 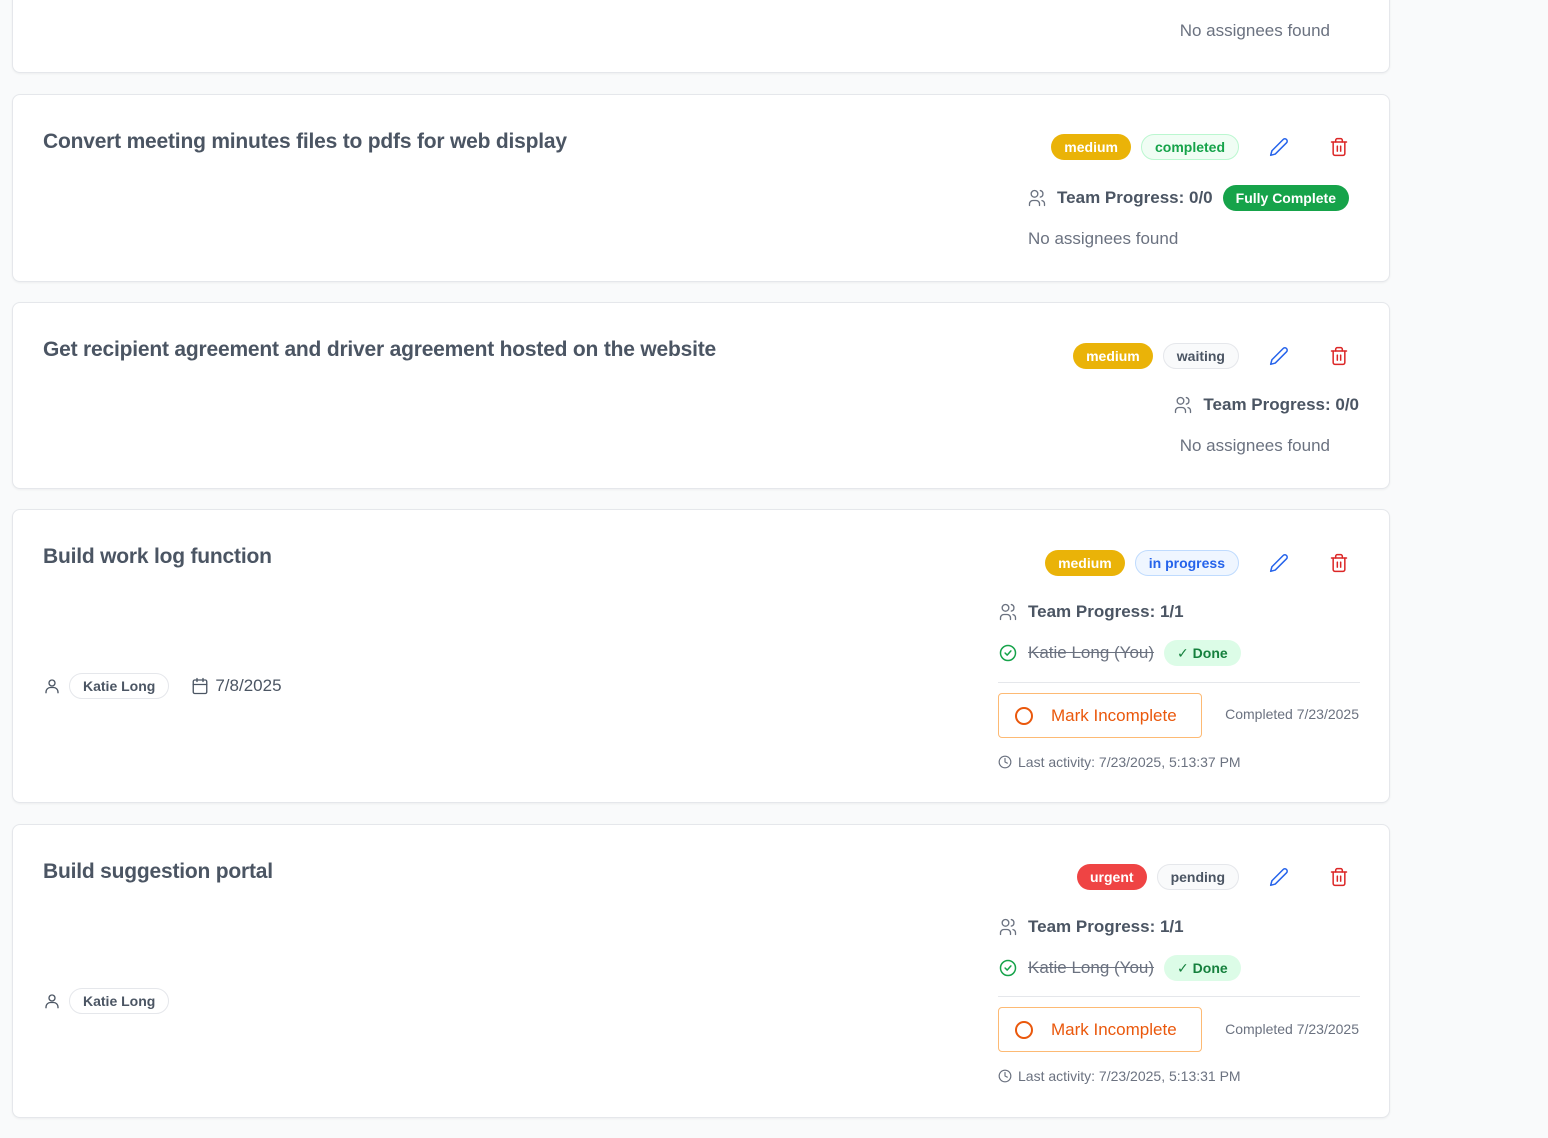 I want to click on team-progress-row: Team Progress: 0/0, so click(x=1266, y=405).